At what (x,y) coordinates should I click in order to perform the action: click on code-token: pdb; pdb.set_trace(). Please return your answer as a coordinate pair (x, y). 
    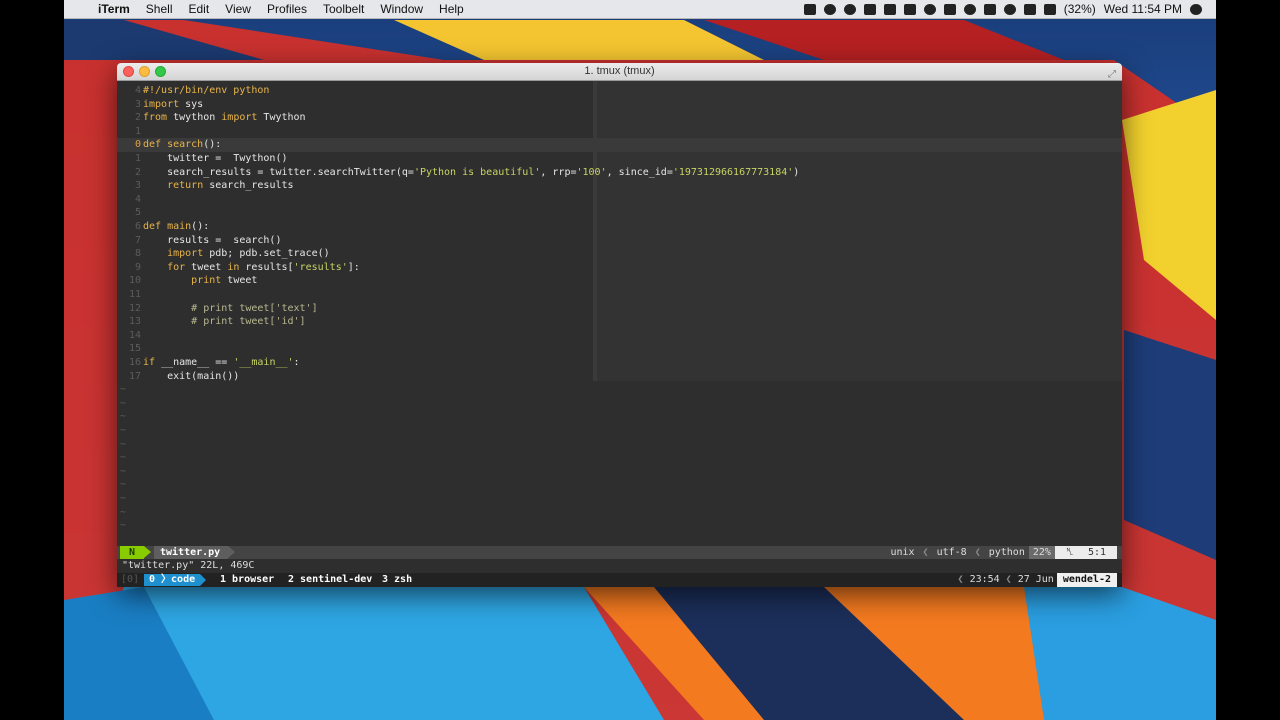
    Looking at the image, I should click on (266, 254).